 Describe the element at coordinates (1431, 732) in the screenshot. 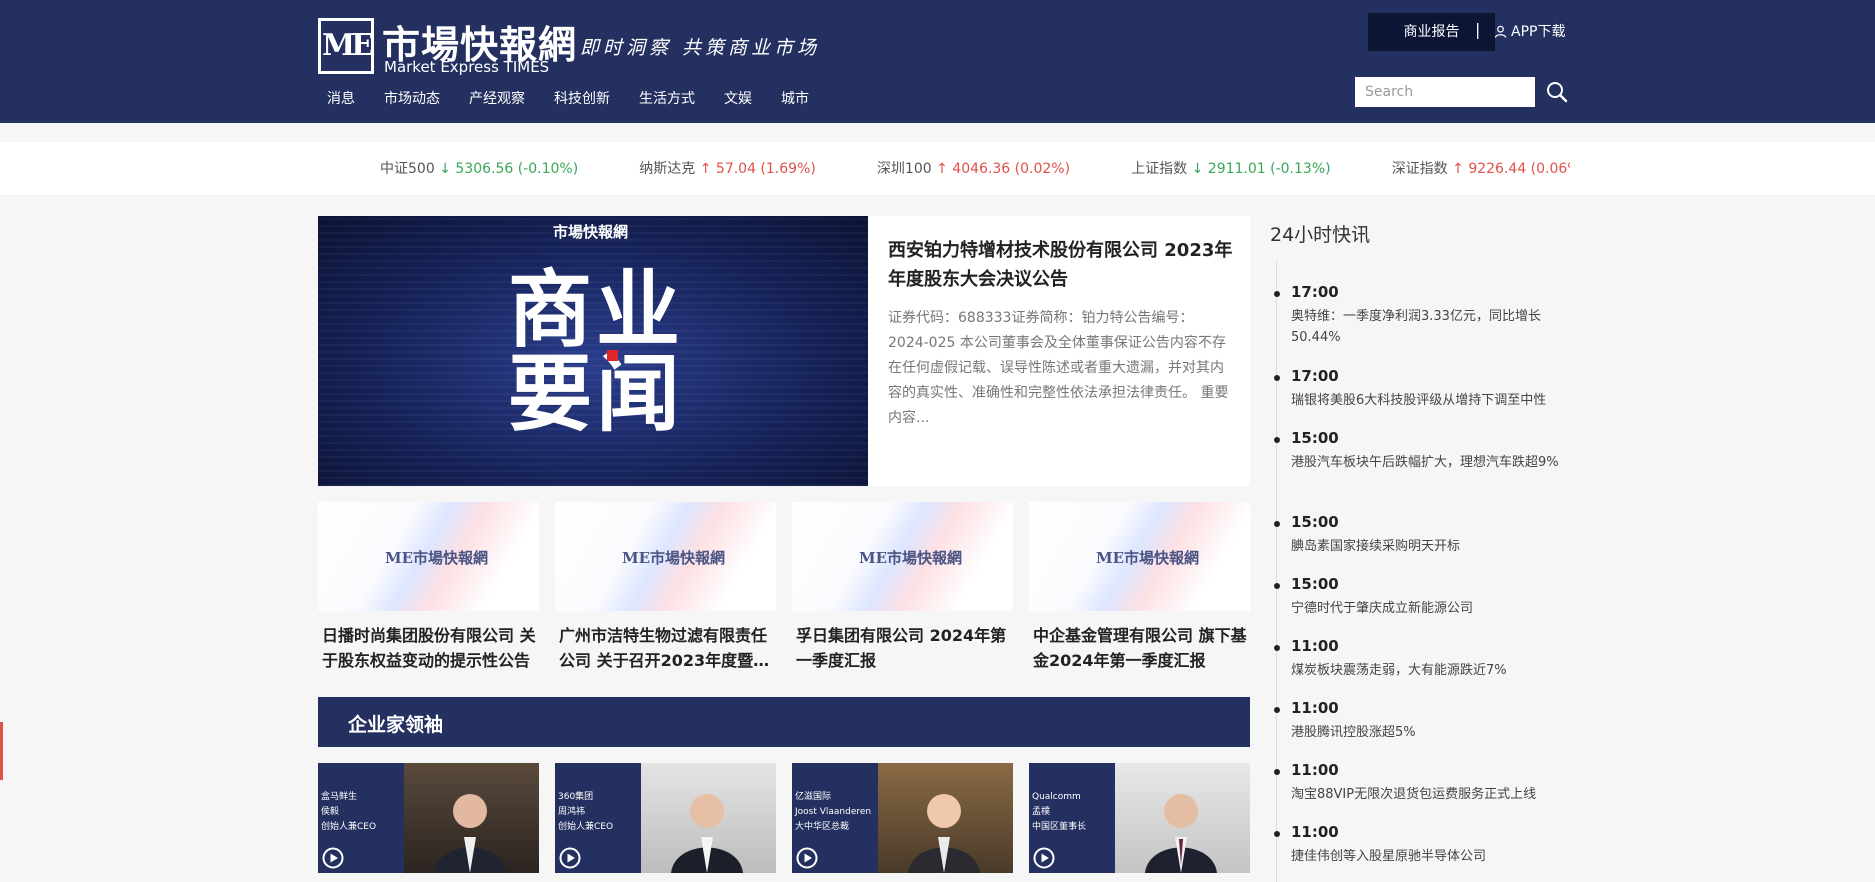

I see `flash-text: 港股腾讯控股涨超5%` at that location.